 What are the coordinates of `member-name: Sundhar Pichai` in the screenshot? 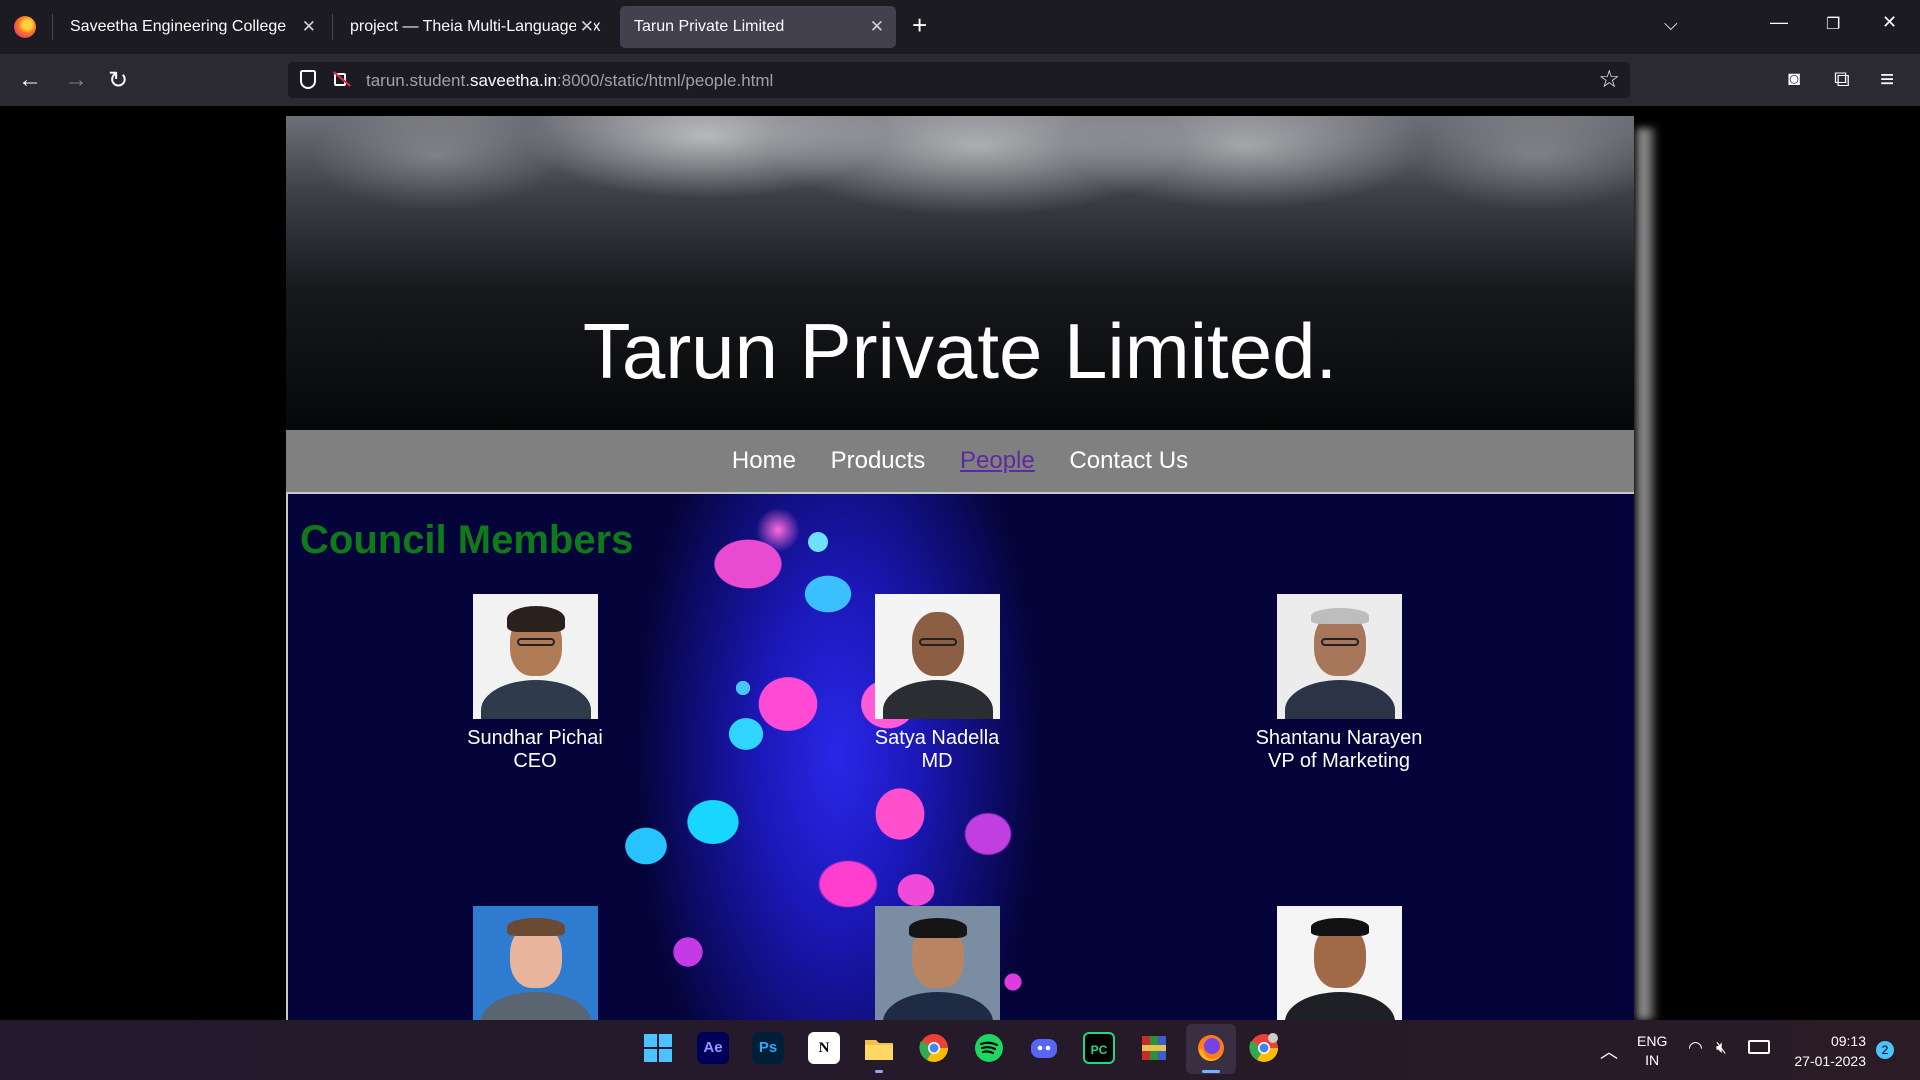 It's located at (535, 738).